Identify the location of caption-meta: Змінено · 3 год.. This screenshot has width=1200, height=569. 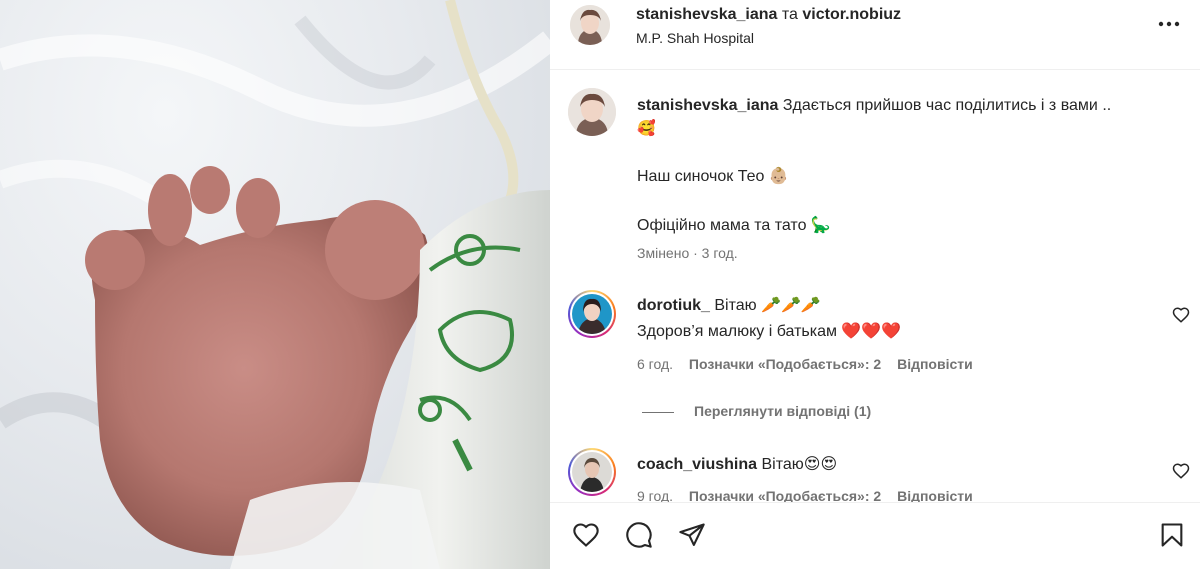
(687, 253).